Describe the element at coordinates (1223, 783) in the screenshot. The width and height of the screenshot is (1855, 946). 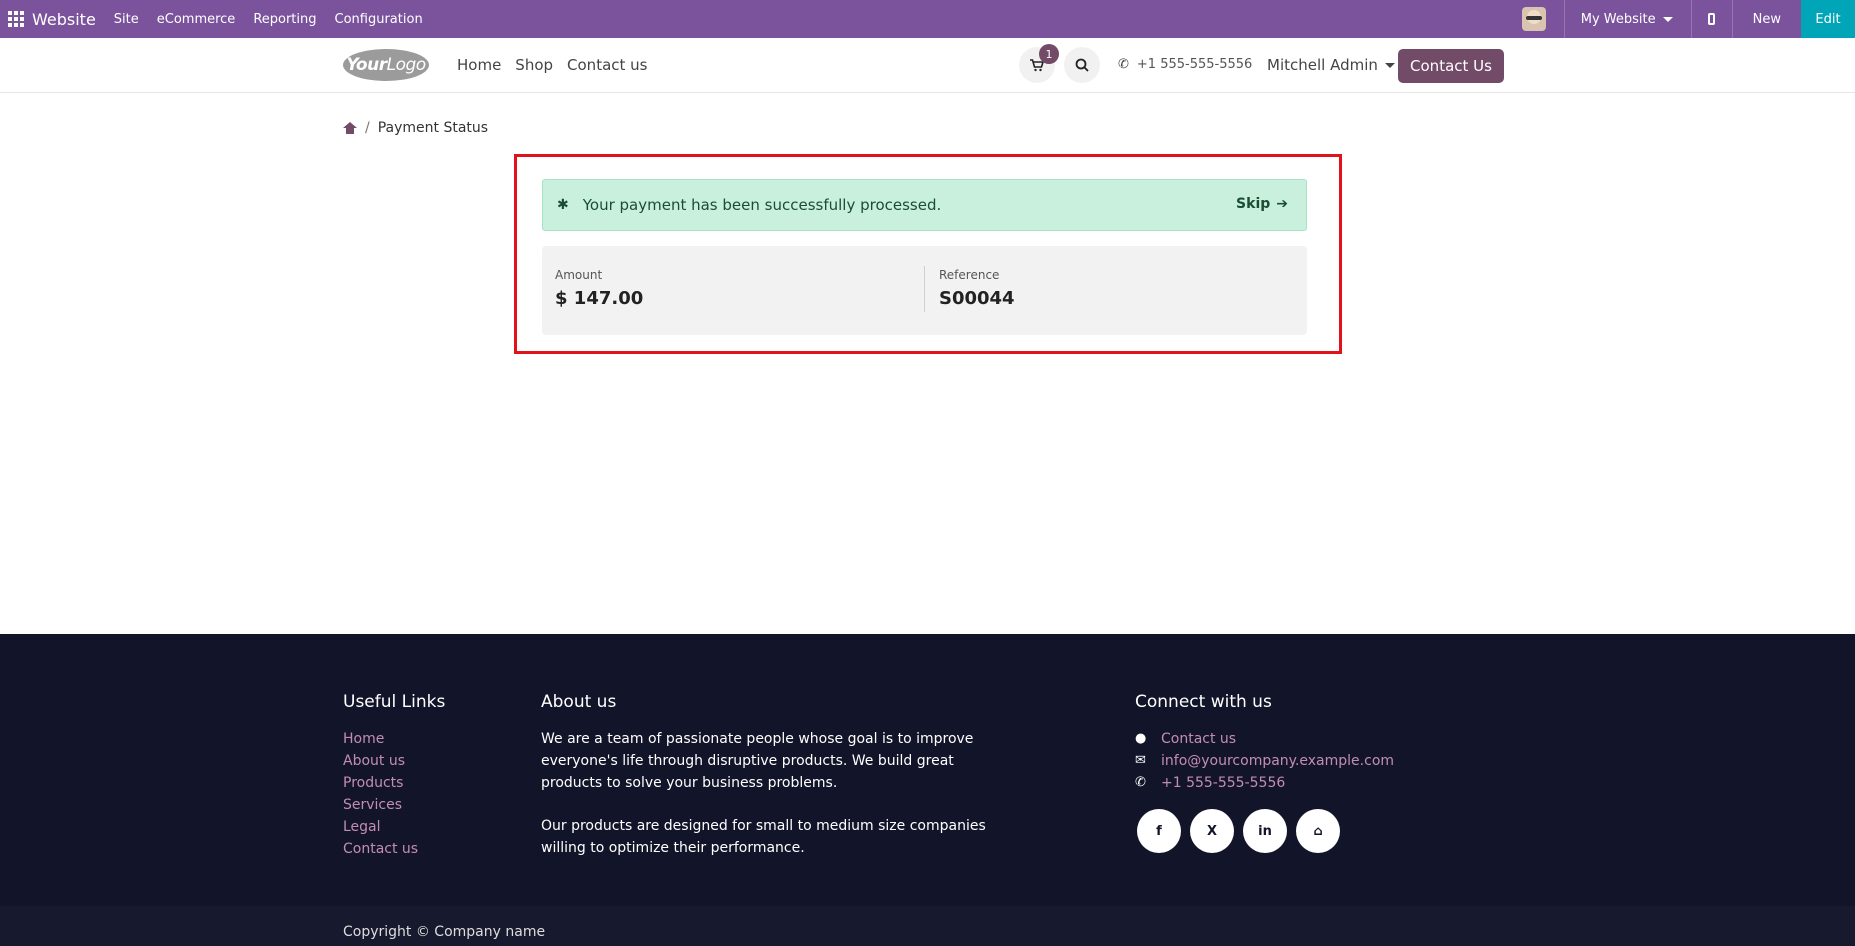
I see `connect-phone: +1 555-555-5556` at that location.